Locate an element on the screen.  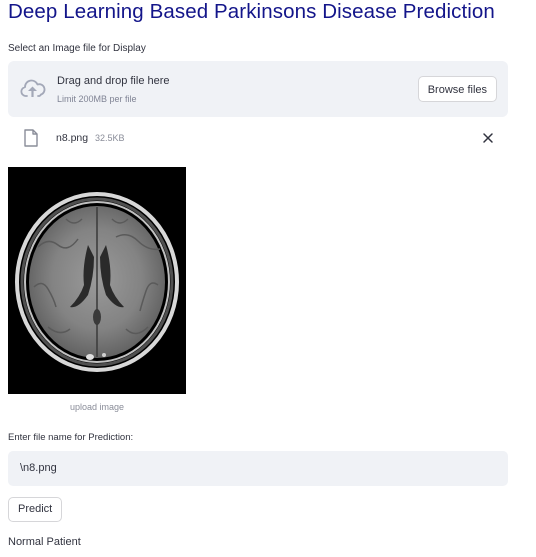
predict-button: Predict is located at coordinates (35, 509).